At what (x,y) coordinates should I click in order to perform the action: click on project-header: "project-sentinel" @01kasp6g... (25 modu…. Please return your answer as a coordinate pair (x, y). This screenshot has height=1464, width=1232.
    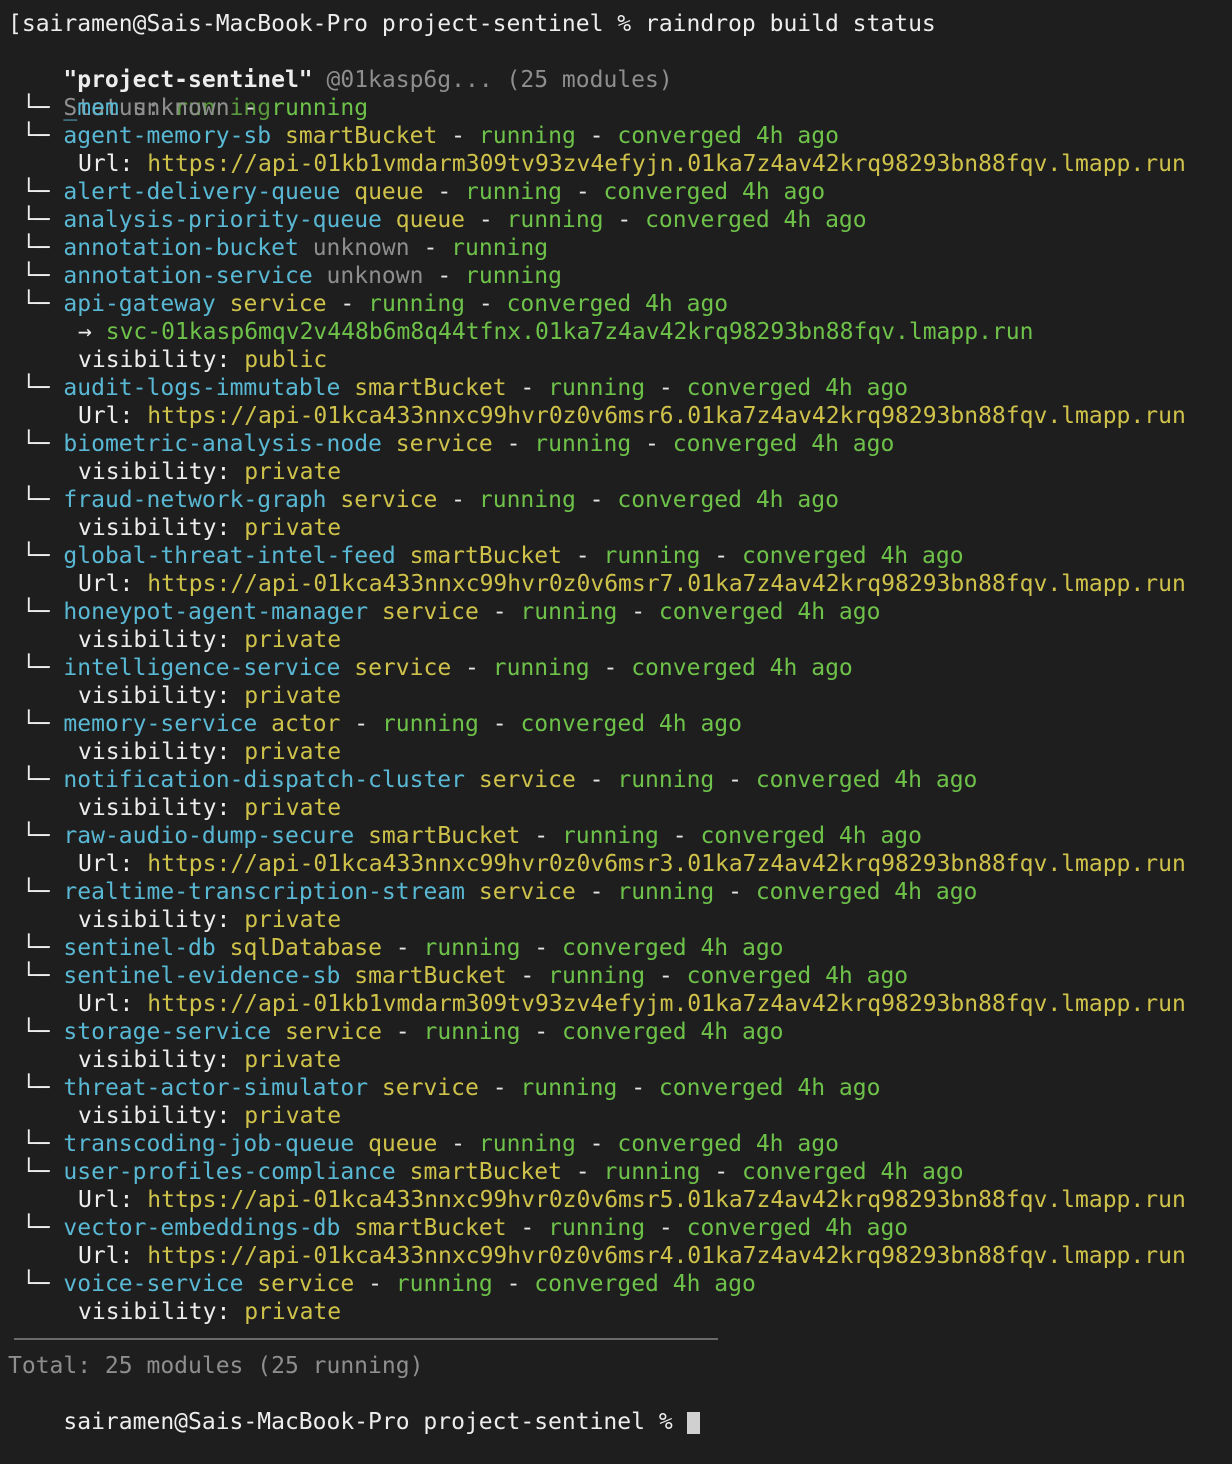
    Looking at the image, I should click on (620, 65).